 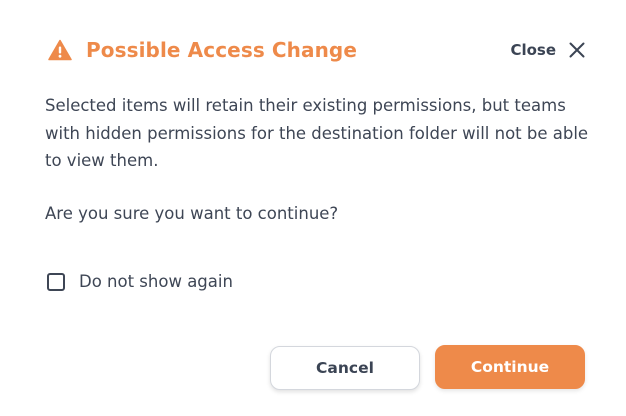 I want to click on cancel-button: Cancel, so click(x=345, y=368).